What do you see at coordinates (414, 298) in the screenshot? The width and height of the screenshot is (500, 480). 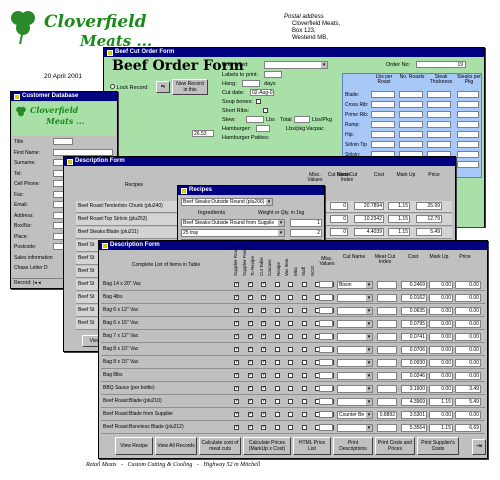 I see `row-cost: 0.0162` at bounding box center [414, 298].